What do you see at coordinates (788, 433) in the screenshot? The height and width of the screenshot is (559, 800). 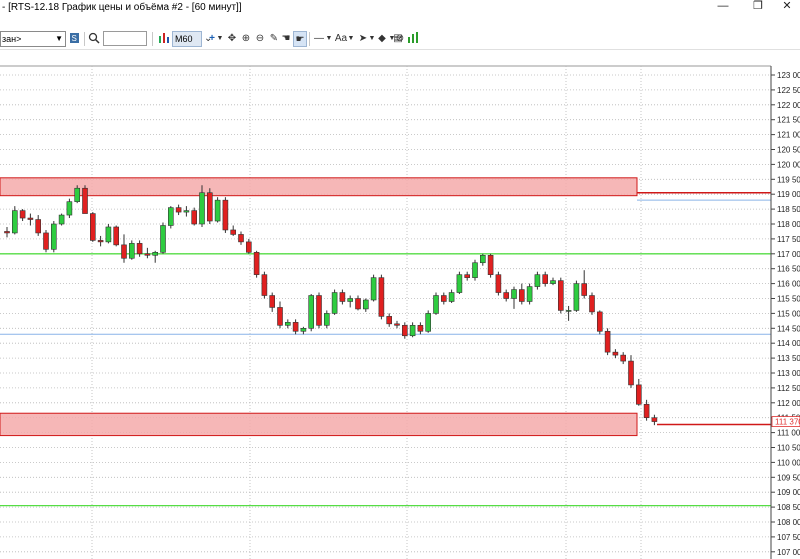 I see `price-axis-label: 111 000` at bounding box center [788, 433].